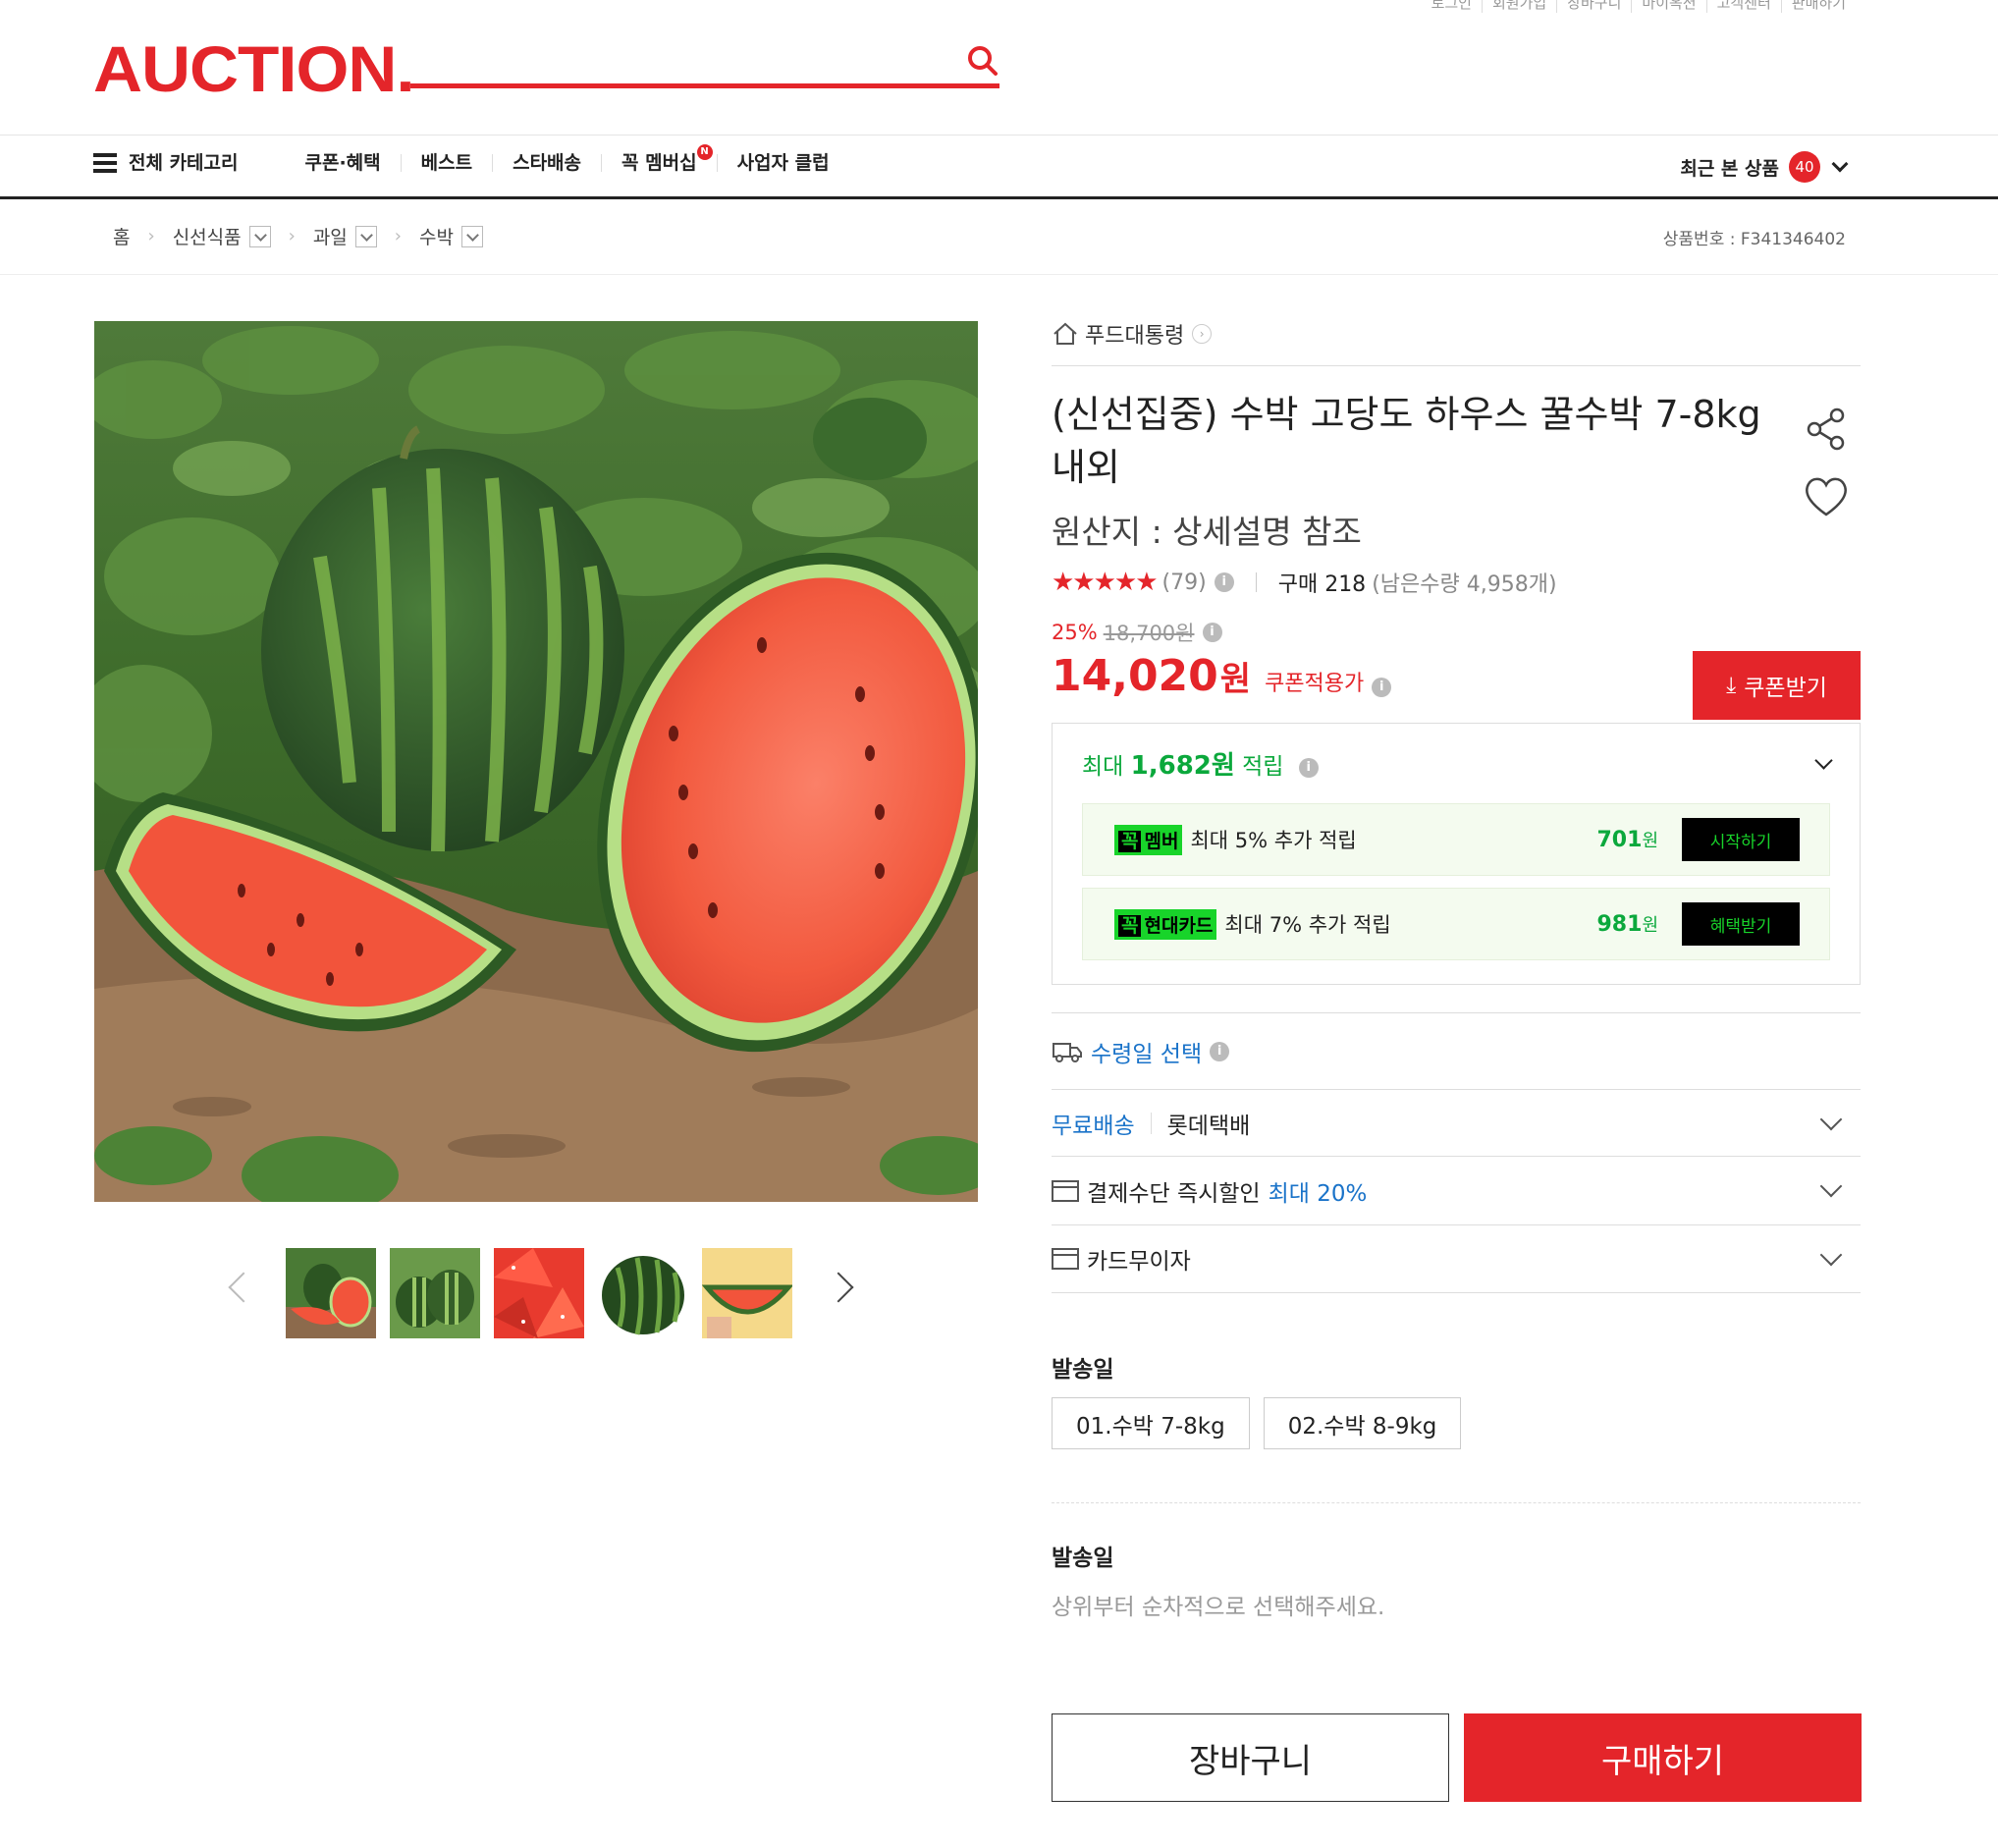 This screenshot has height=1848, width=1998. Describe the element at coordinates (1457, 1259) in the screenshot. I see `installment-row: 카드무이자` at that location.